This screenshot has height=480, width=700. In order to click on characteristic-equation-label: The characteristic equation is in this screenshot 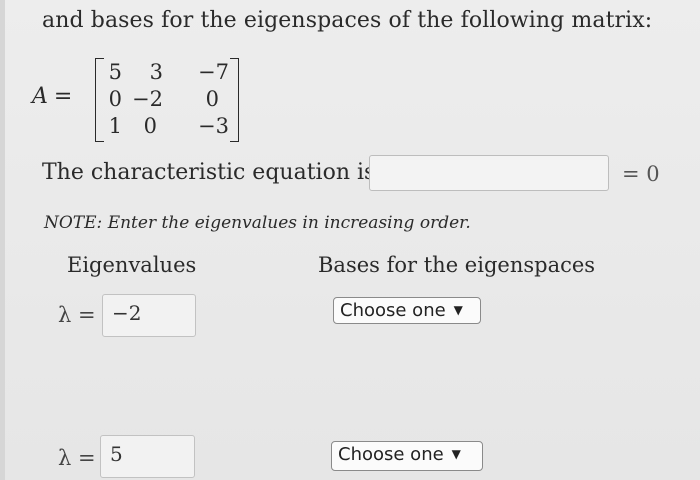, I will do `click(209, 172)`.